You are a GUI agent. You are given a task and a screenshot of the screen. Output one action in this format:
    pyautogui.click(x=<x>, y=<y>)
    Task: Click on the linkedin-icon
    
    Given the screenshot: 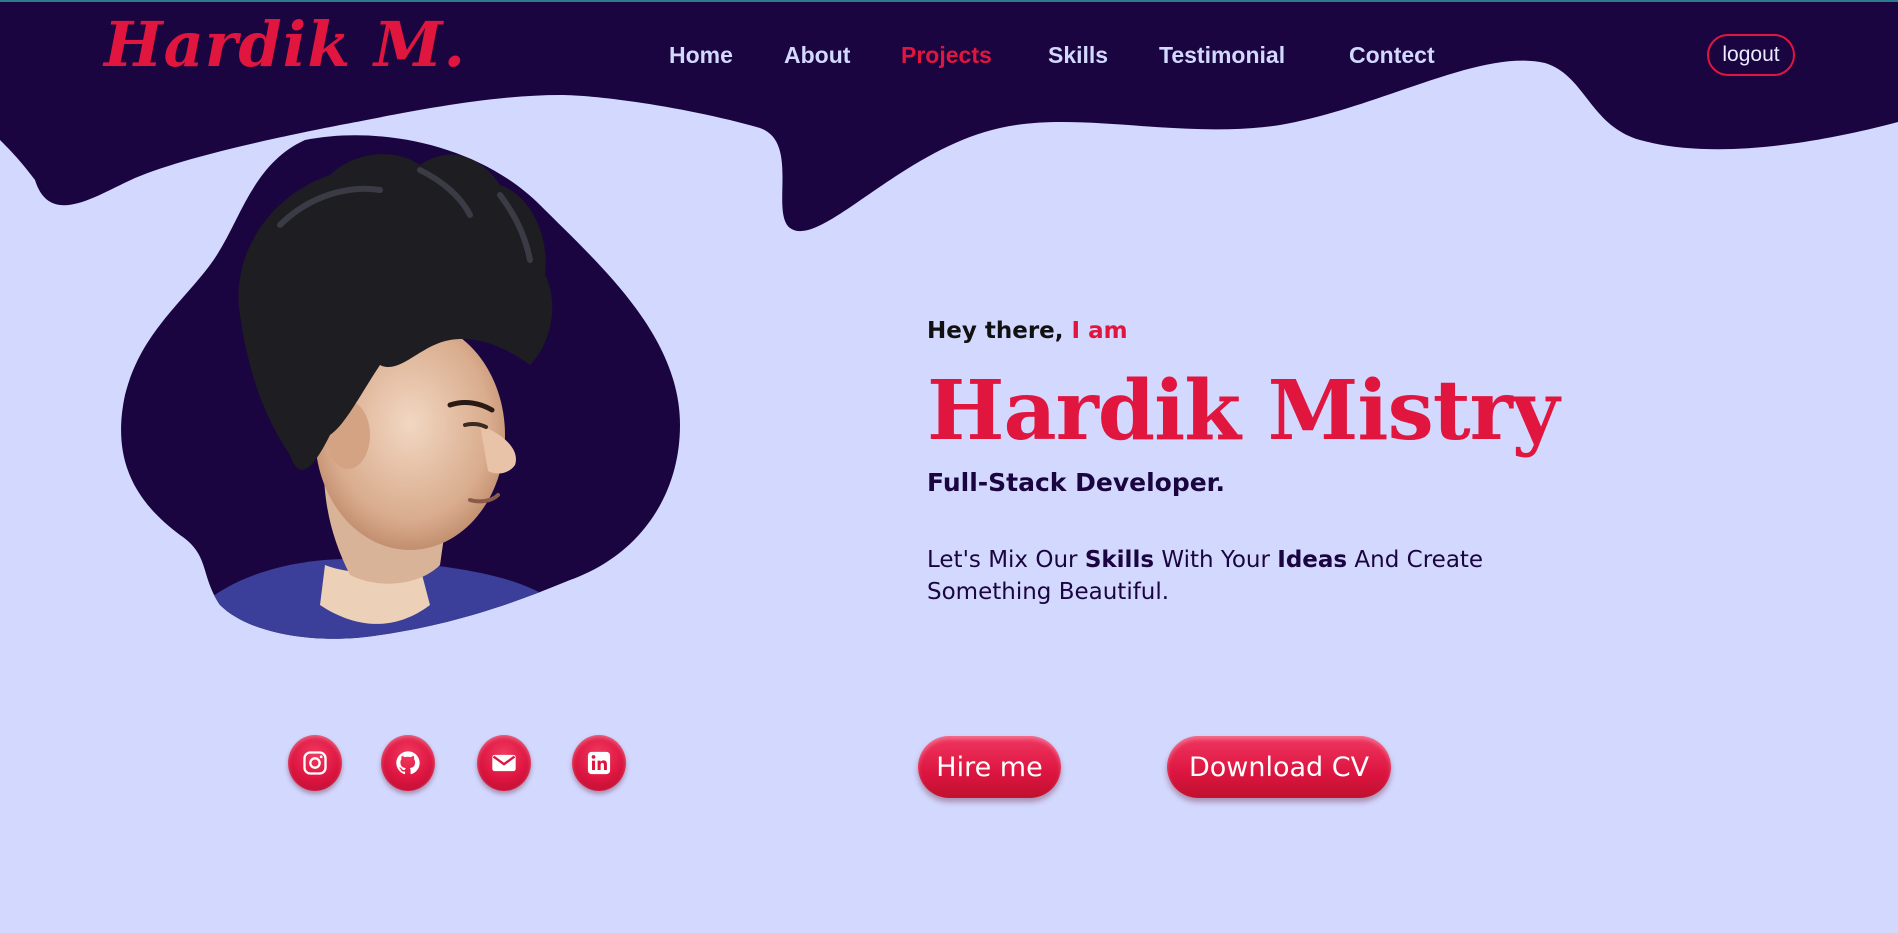 What is the action you would take?
    pyautogui.click(x=599, y=763)
    